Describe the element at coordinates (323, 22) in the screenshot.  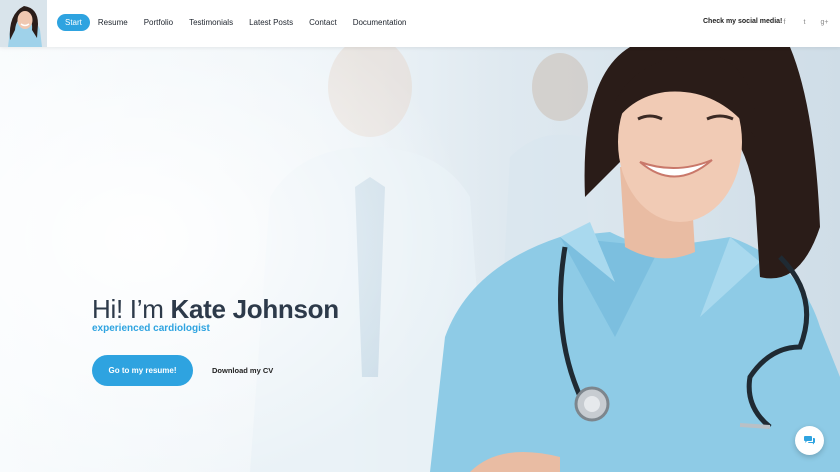
I see `nav-contact: Contact` at that location.